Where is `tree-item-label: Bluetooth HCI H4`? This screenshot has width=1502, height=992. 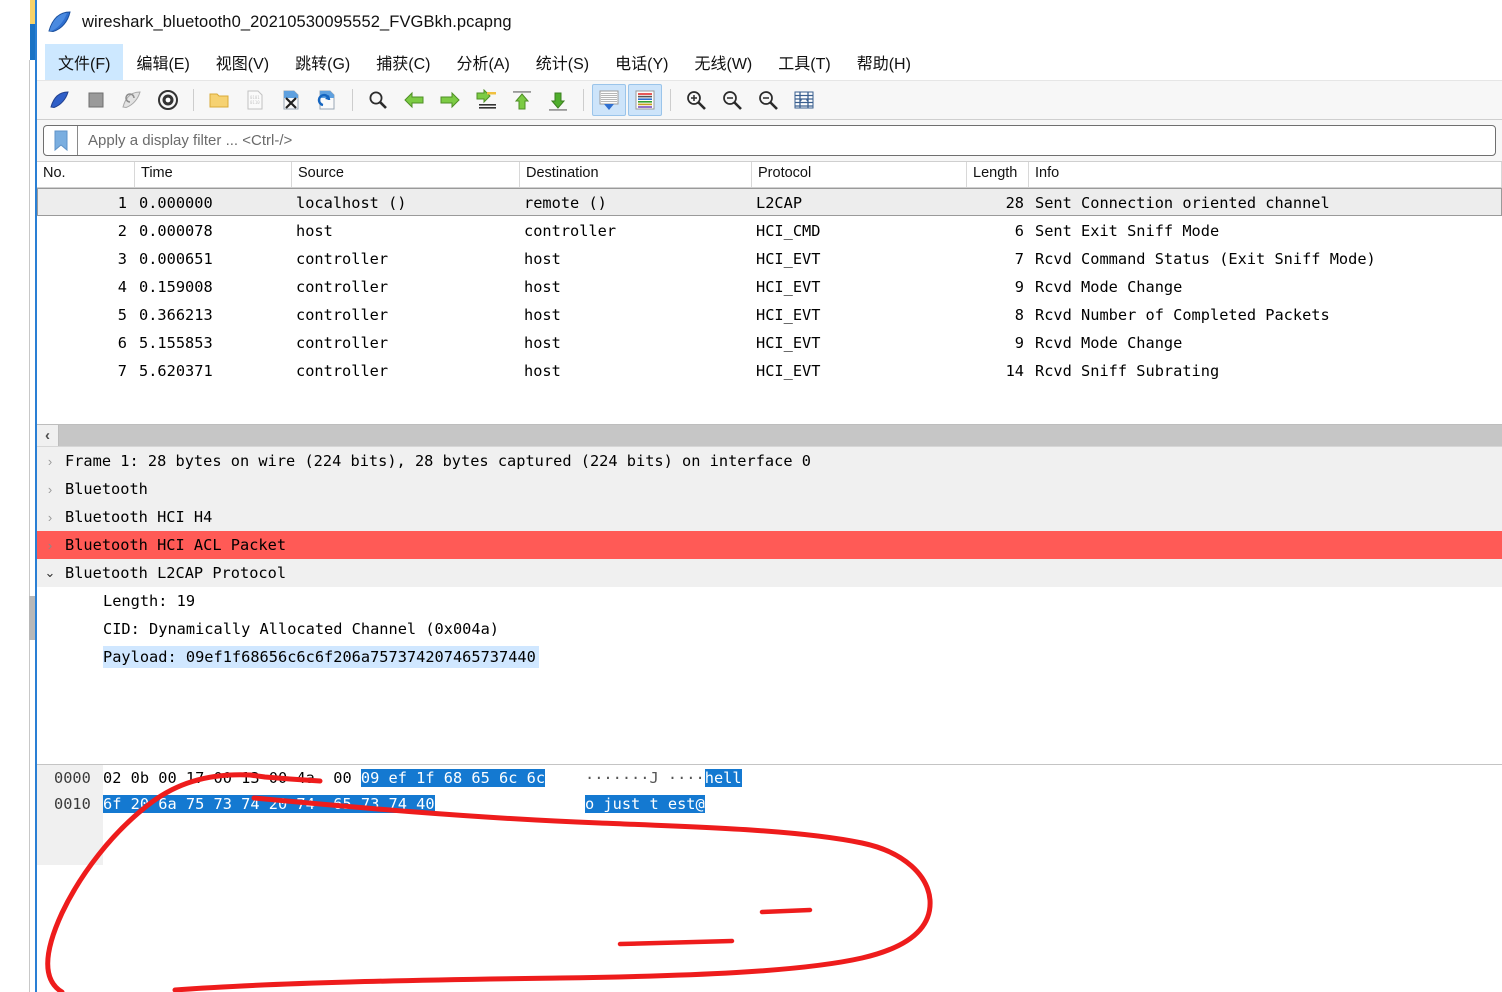
tree-item-label: Bluetooth HCI H4 is located at coordinates (138, 517).